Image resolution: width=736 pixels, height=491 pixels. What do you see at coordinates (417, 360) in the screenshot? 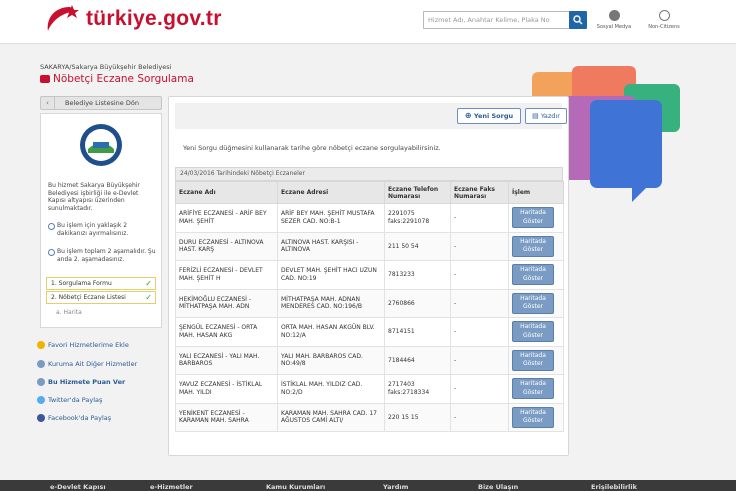
I see `cell-phone: 7184464` at bounding box center [417, 360].